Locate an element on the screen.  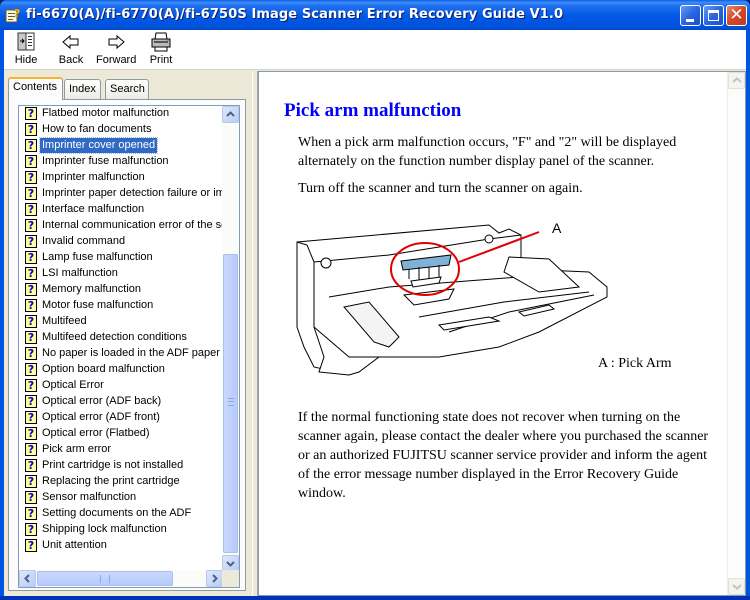
minimize-button is located at coordinates (690, 15).